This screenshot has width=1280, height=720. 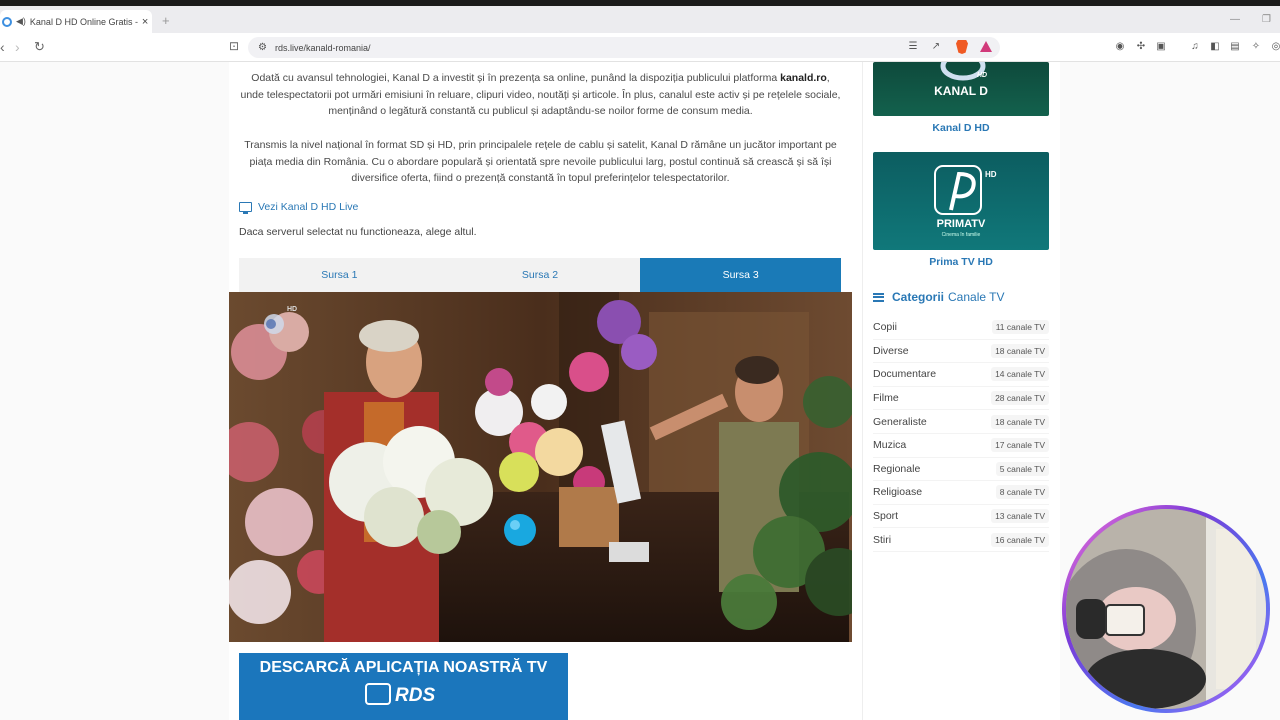 What do you see at coordinates (1141, 47) in the screenshot?
I see `extensions-puzzle-icon: ✣` at bounding box center [1141, 47].